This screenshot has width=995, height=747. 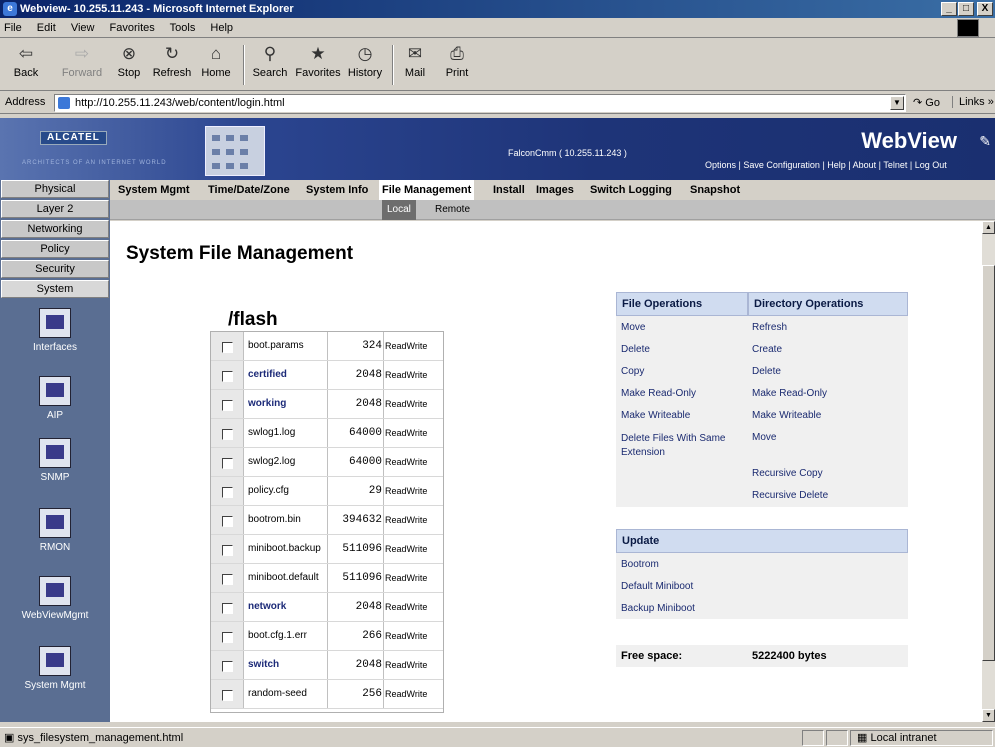 What do you see at coordinates (399, 210) in the screenshot?
I see `subnav-local: Local` at bounding box center [399, 210].